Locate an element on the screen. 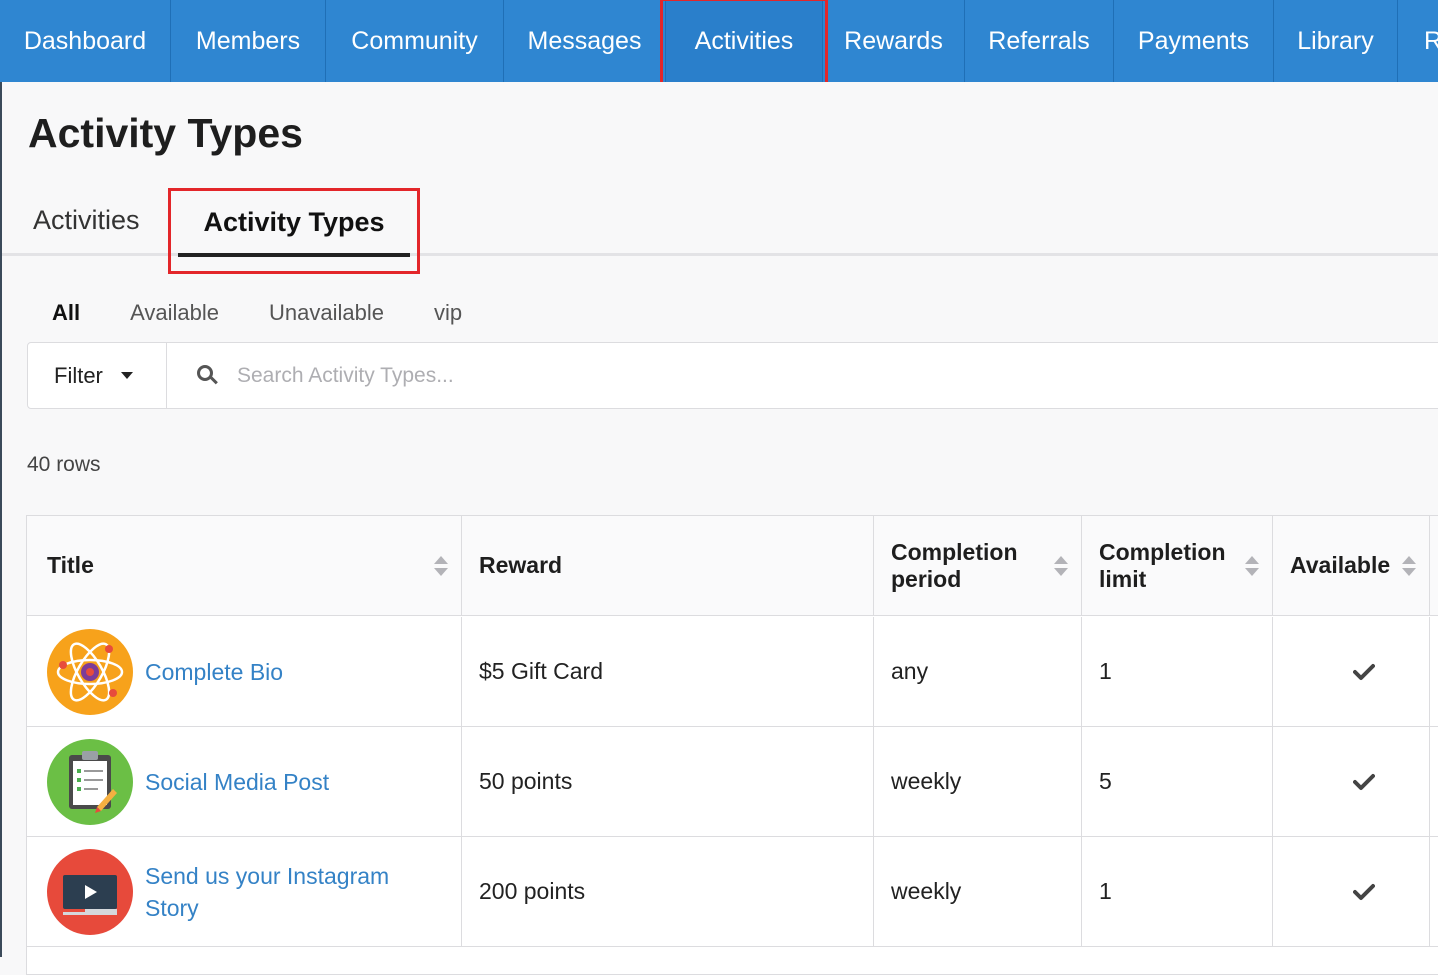 The height and width of the screenshot is (975, 1438). table-row: Social Media Post 50 points weekly 5 is located at coordinates (732, 782).